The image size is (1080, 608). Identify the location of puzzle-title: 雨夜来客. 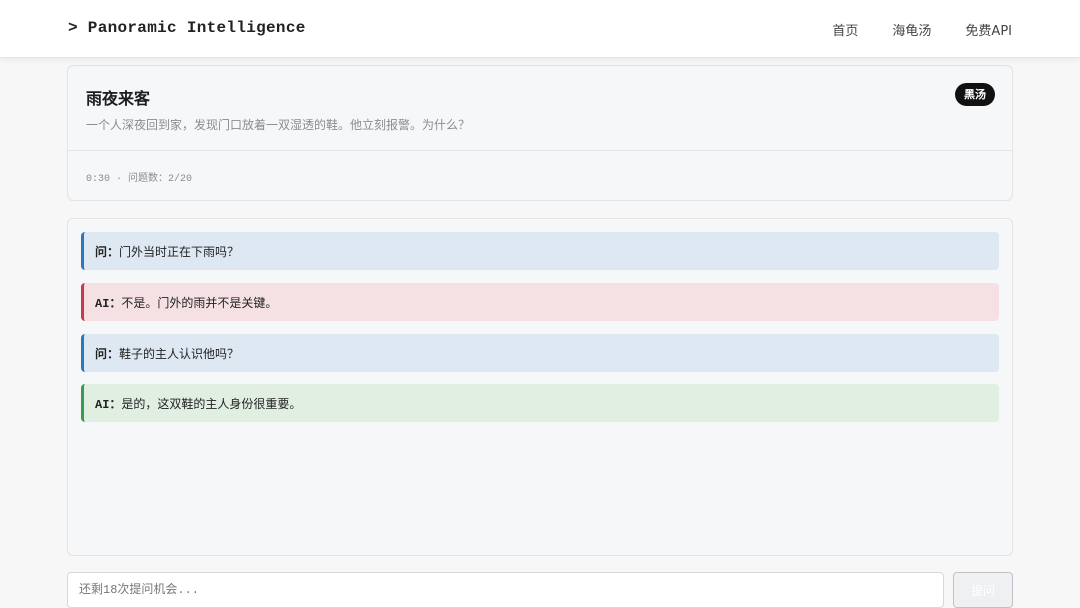
(118, 98).